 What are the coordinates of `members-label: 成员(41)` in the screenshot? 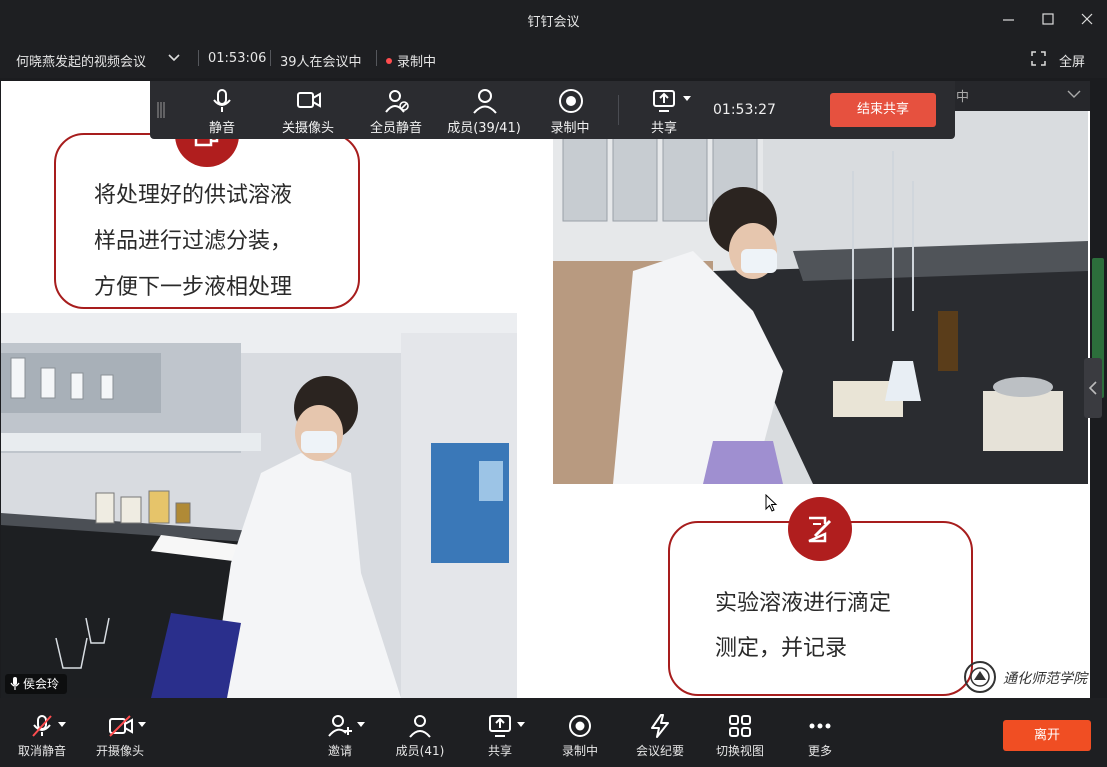 It's located at (420, 751).